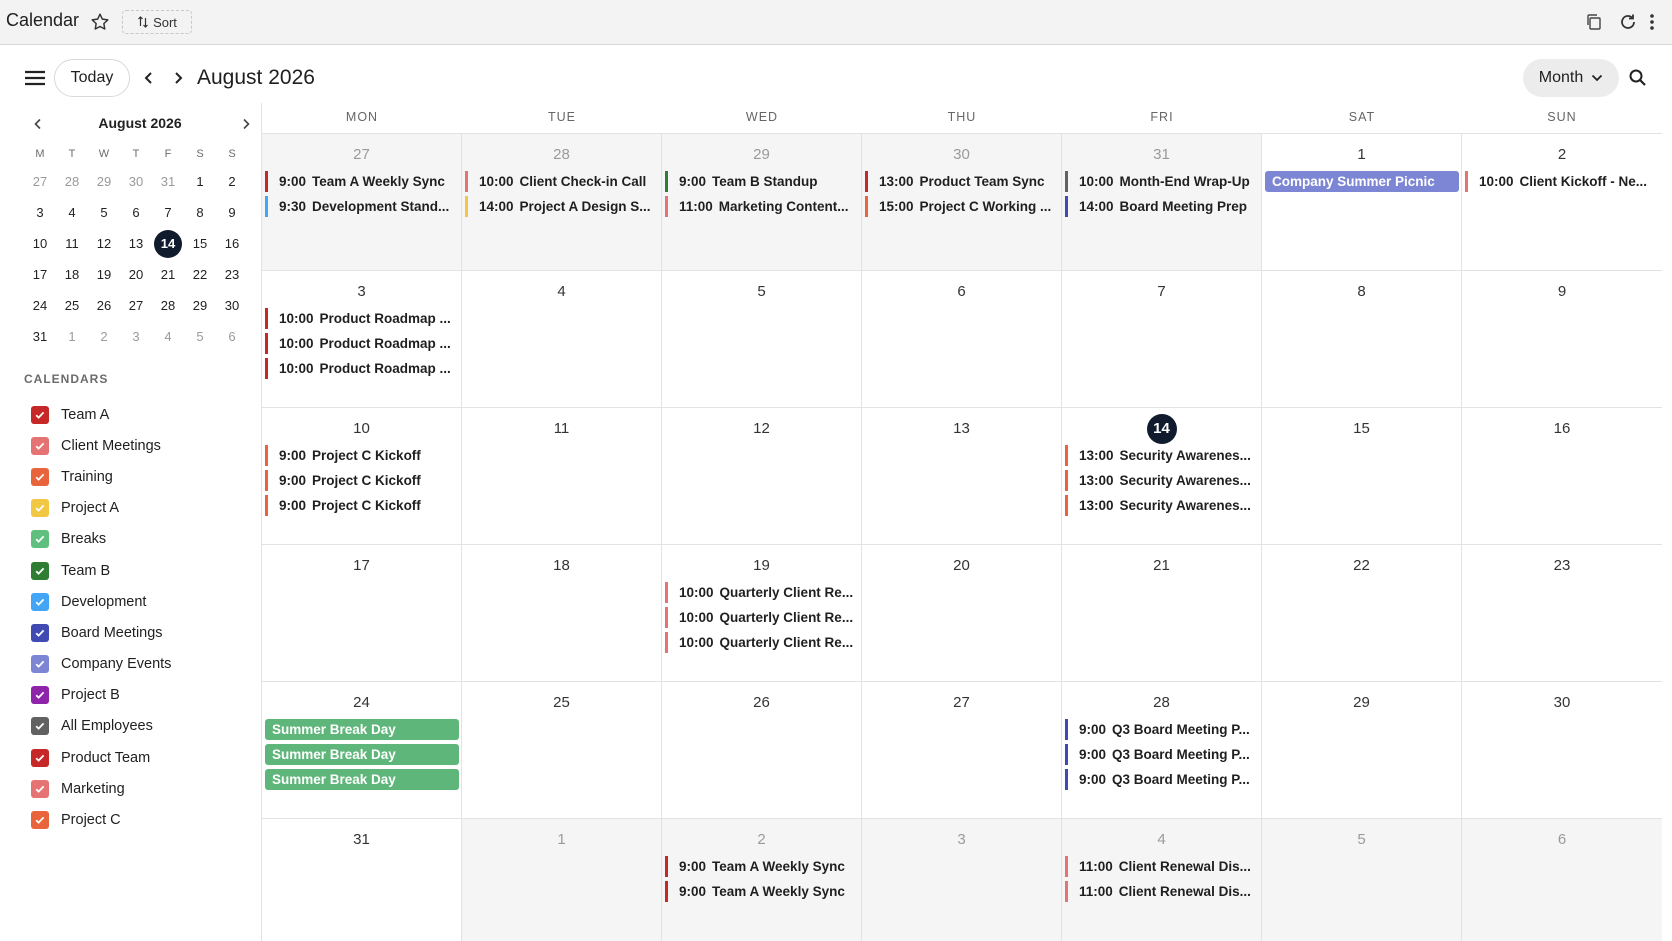 The width and height of the screenshot is (1672, 941). What do you see at coordinates (100, 22) in the screenshot?
I see `star-icon` at bounding box center [100, 22].